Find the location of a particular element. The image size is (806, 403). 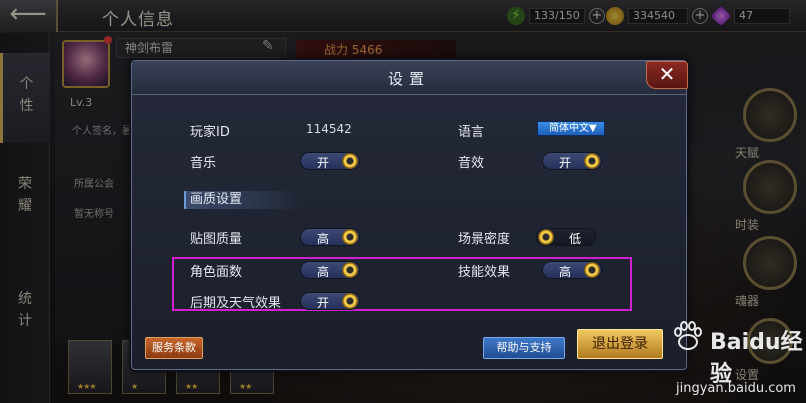

sfx-toggle-text: 开 is located at coordinates (564, 163).